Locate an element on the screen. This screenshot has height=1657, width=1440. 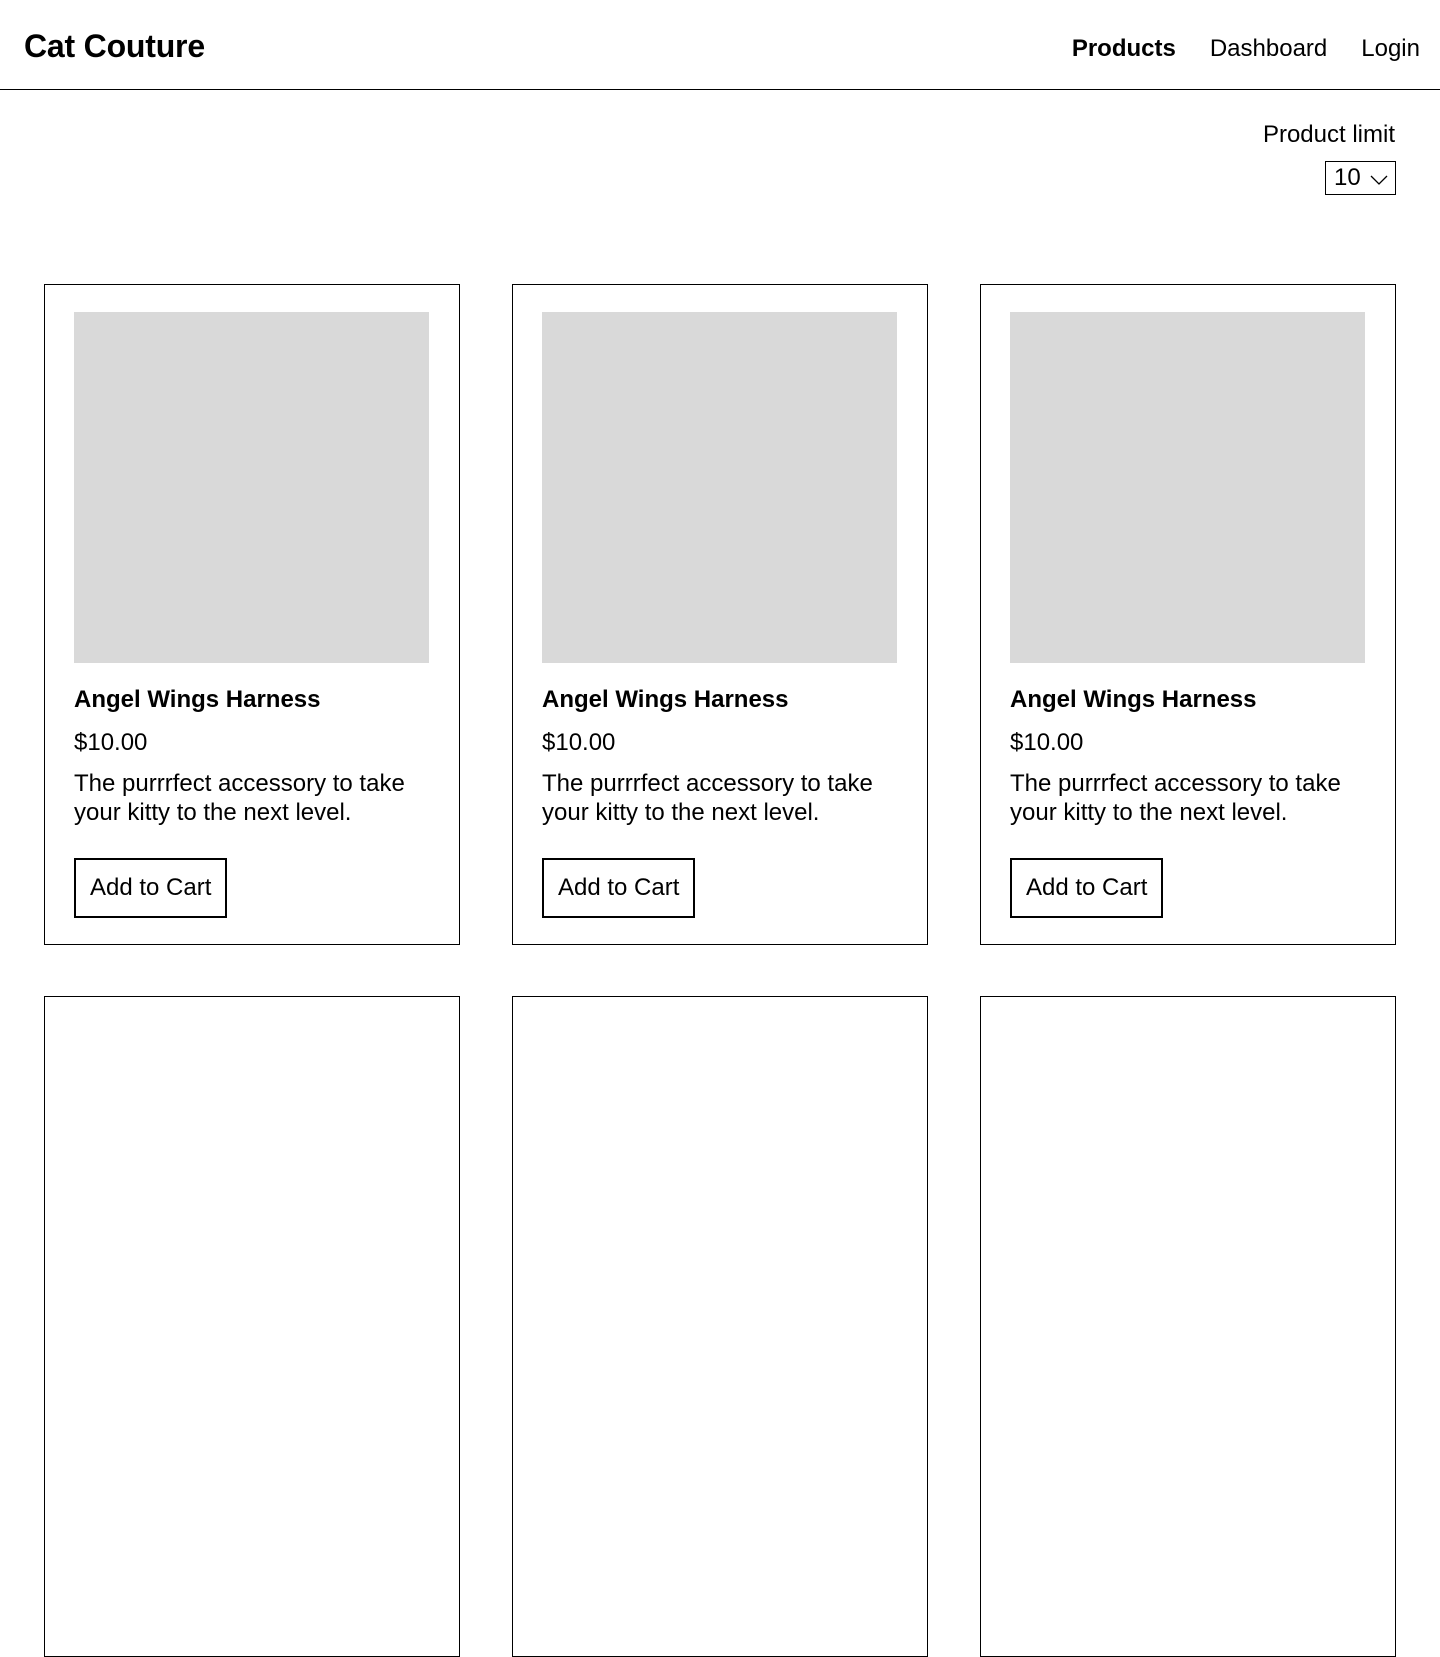
site-header: Cat Couture Products Dashboard Login is located at coordinates (720, 45).